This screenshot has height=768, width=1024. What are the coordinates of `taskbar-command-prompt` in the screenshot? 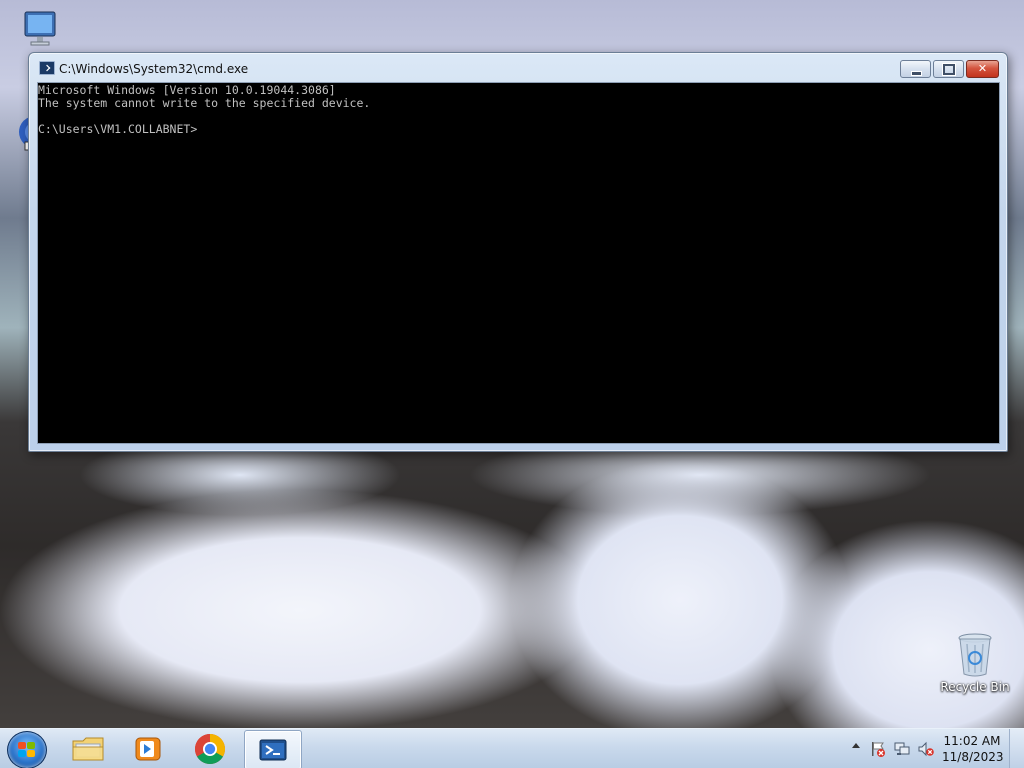 It's located at (273, 749).